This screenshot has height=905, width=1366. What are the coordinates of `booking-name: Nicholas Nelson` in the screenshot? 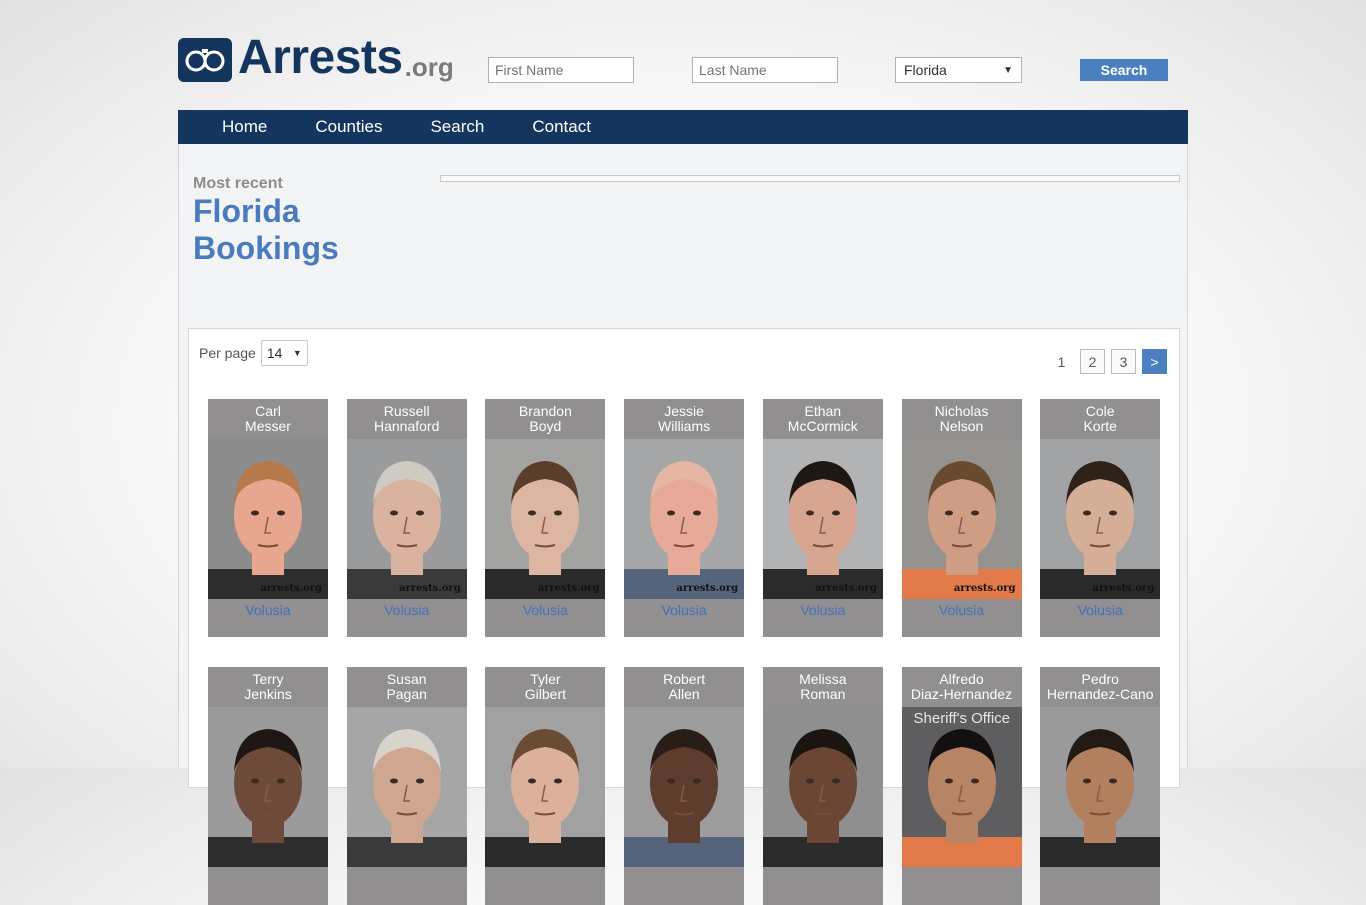 It's located at (962, 419).